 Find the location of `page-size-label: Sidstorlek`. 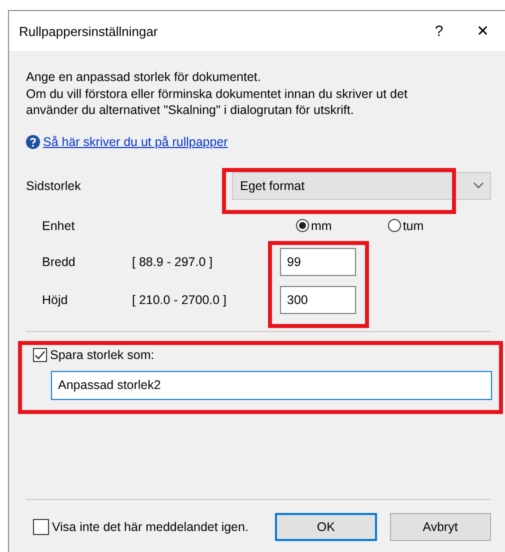

page-size-label: Sidstorlek is located at coordinates (54, 185).